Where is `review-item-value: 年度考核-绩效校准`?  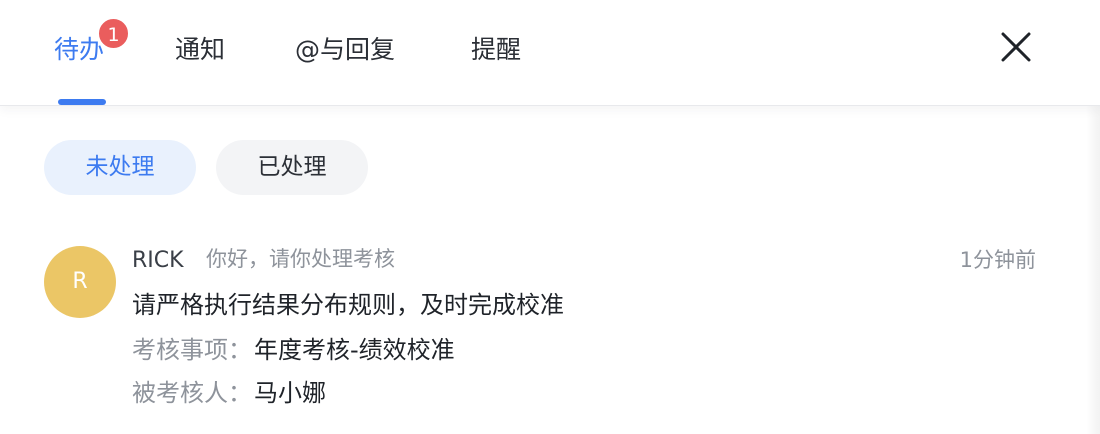
review-item-value: 年度考核-绩效校准 is located at coordinates (354, 350).